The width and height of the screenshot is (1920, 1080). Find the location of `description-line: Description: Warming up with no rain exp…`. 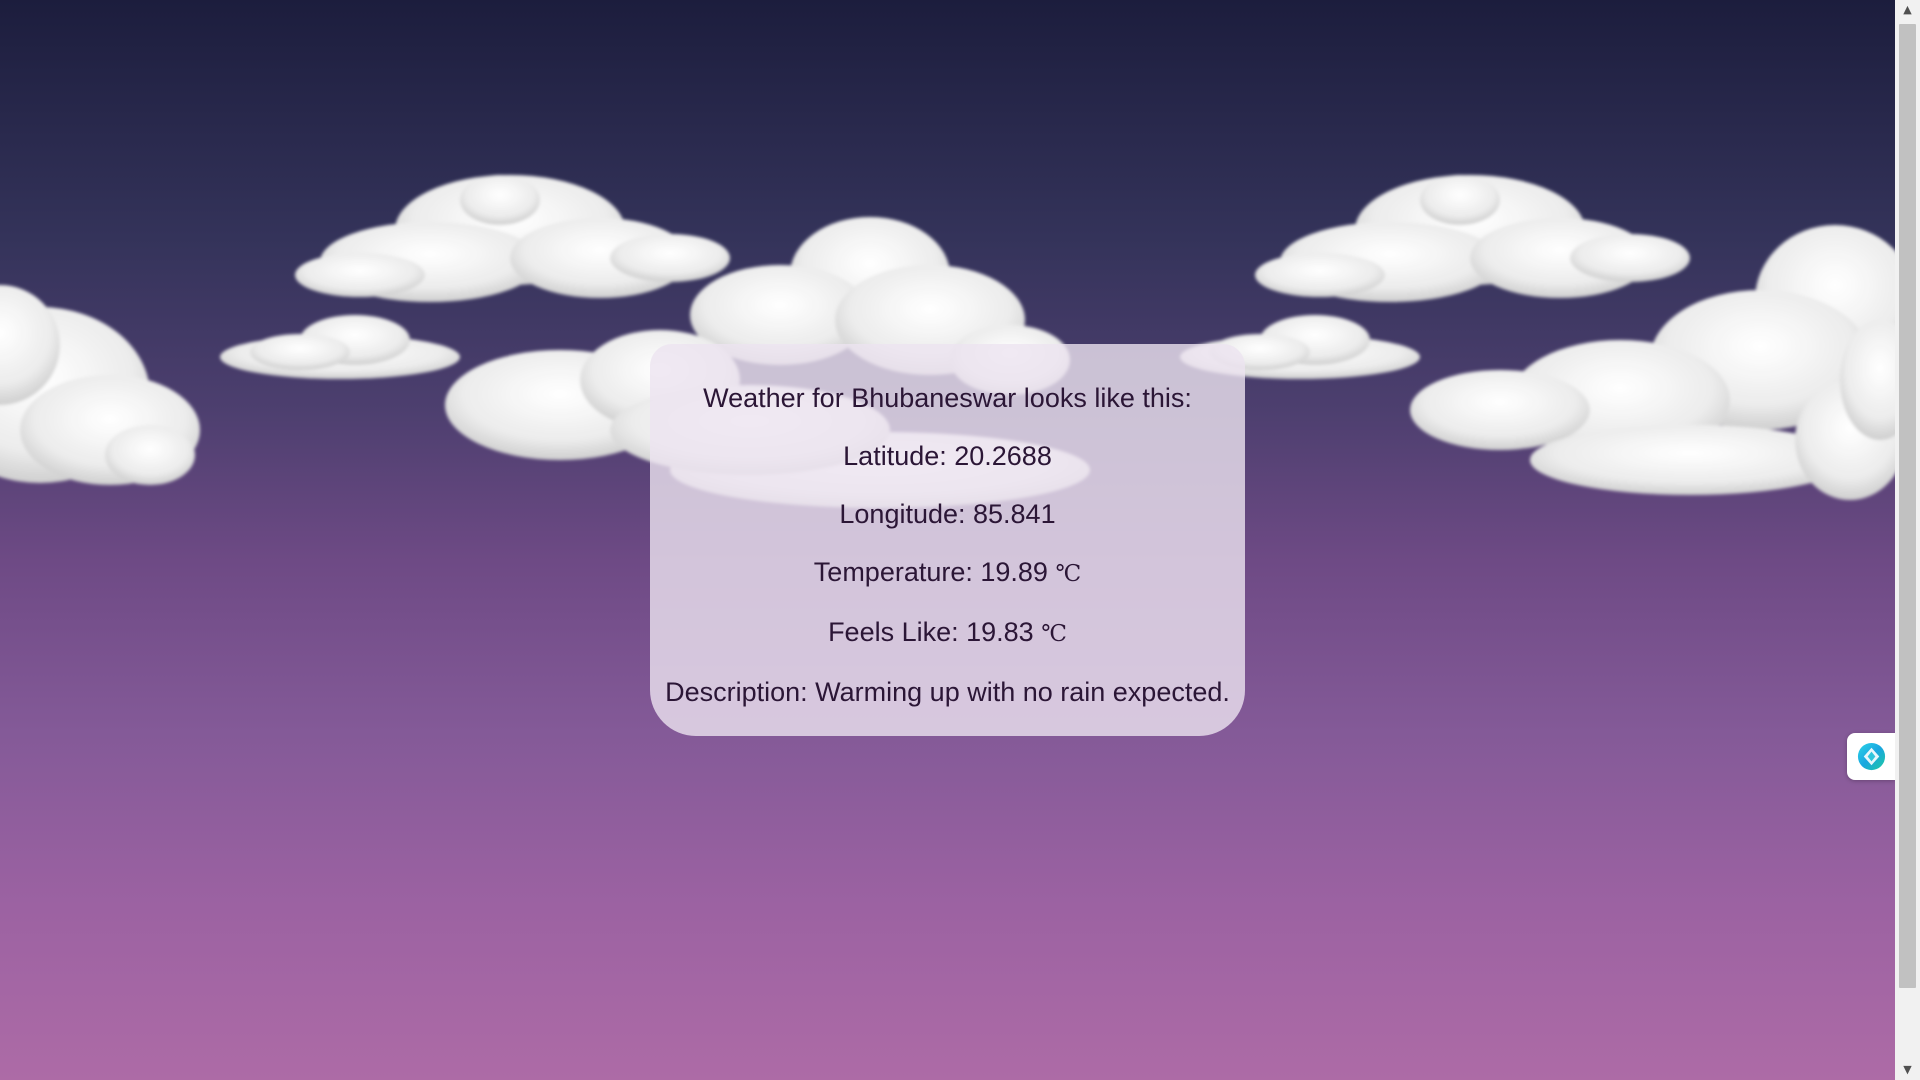

description-line: Description: Warming up with no rain exp… is located at coordinates (947, 692).